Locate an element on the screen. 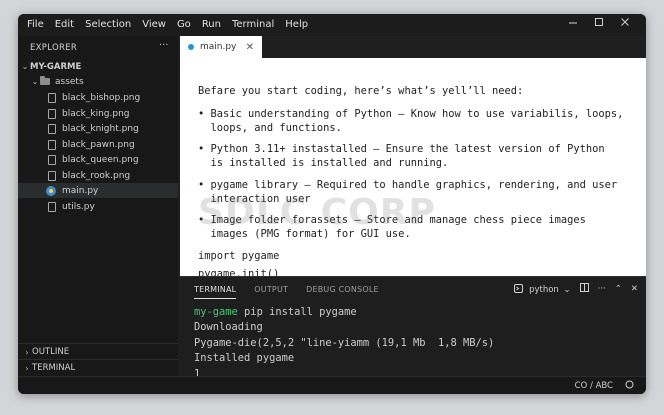 This screenshot has width=664, height=415. file-item: black_knight.png is located at coordinates (98, 128).